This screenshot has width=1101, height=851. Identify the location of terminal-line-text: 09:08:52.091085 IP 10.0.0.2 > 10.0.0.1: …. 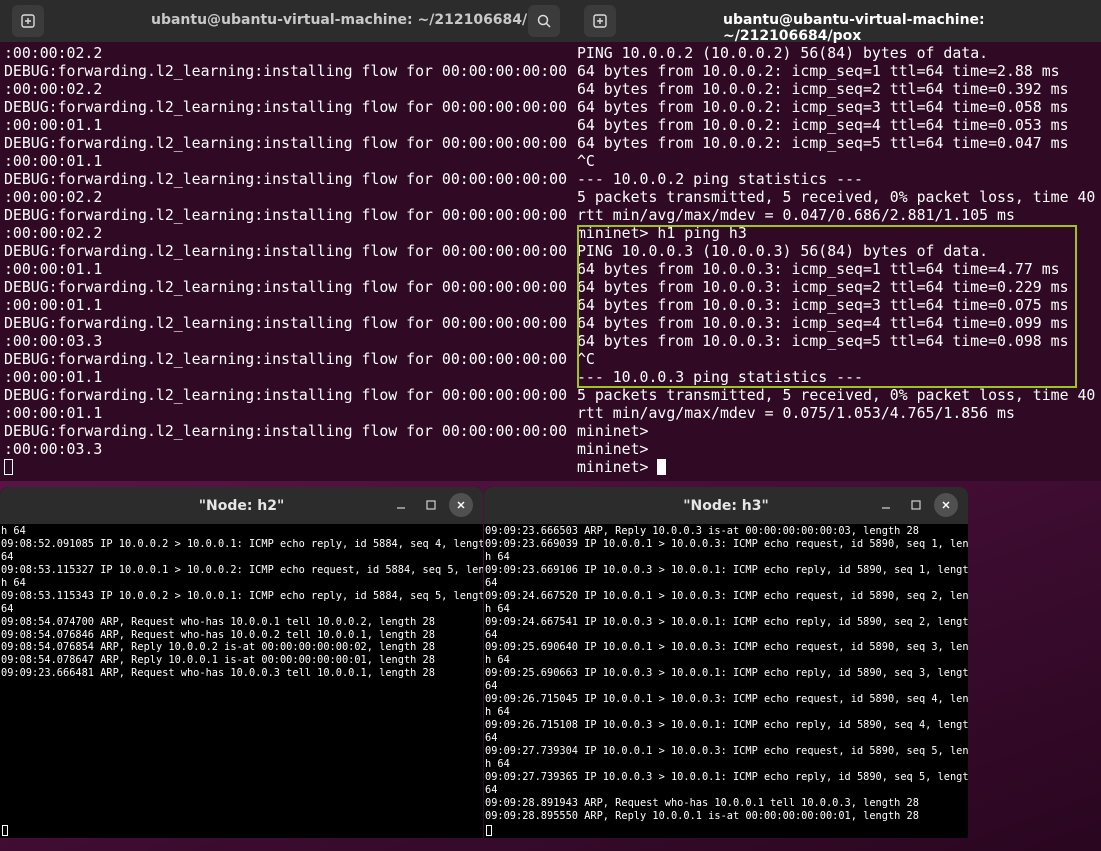
(242, 543).